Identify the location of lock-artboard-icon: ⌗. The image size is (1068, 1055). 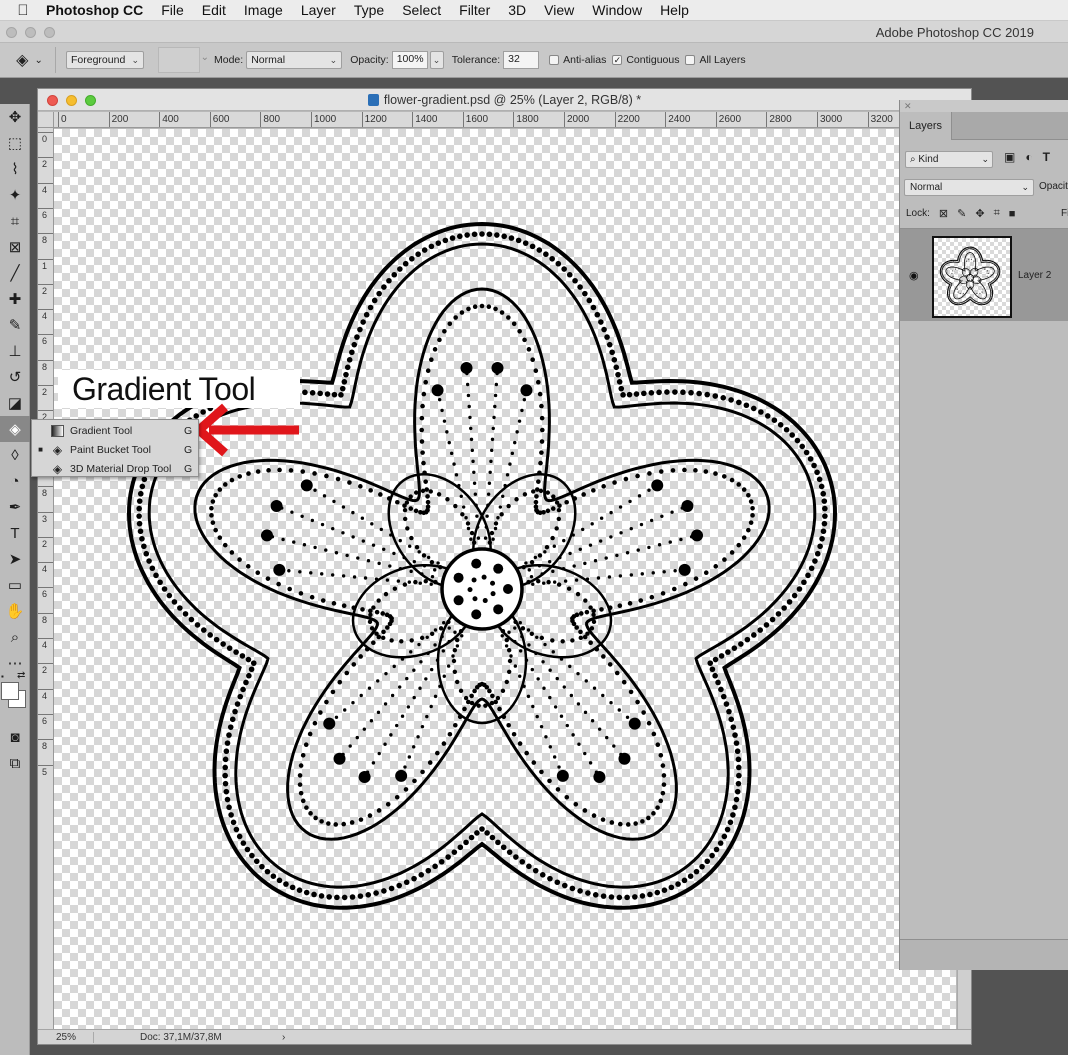
(997, 213).